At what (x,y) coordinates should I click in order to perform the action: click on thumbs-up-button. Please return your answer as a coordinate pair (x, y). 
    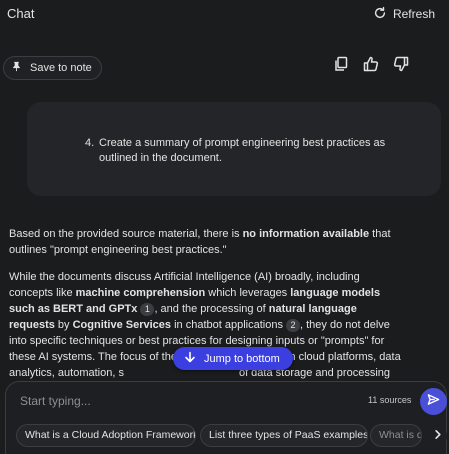
    Looking at the image, I should click on (371, 66).